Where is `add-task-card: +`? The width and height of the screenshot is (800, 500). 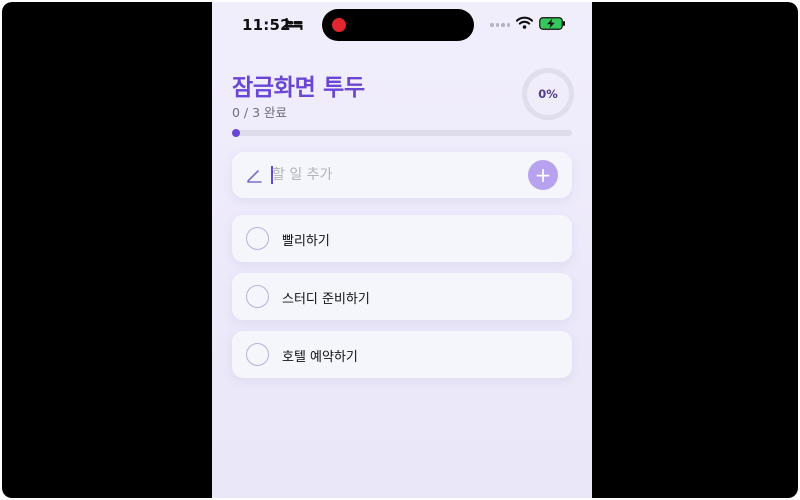
add-task-card: + is located at coordinates (402, 175).